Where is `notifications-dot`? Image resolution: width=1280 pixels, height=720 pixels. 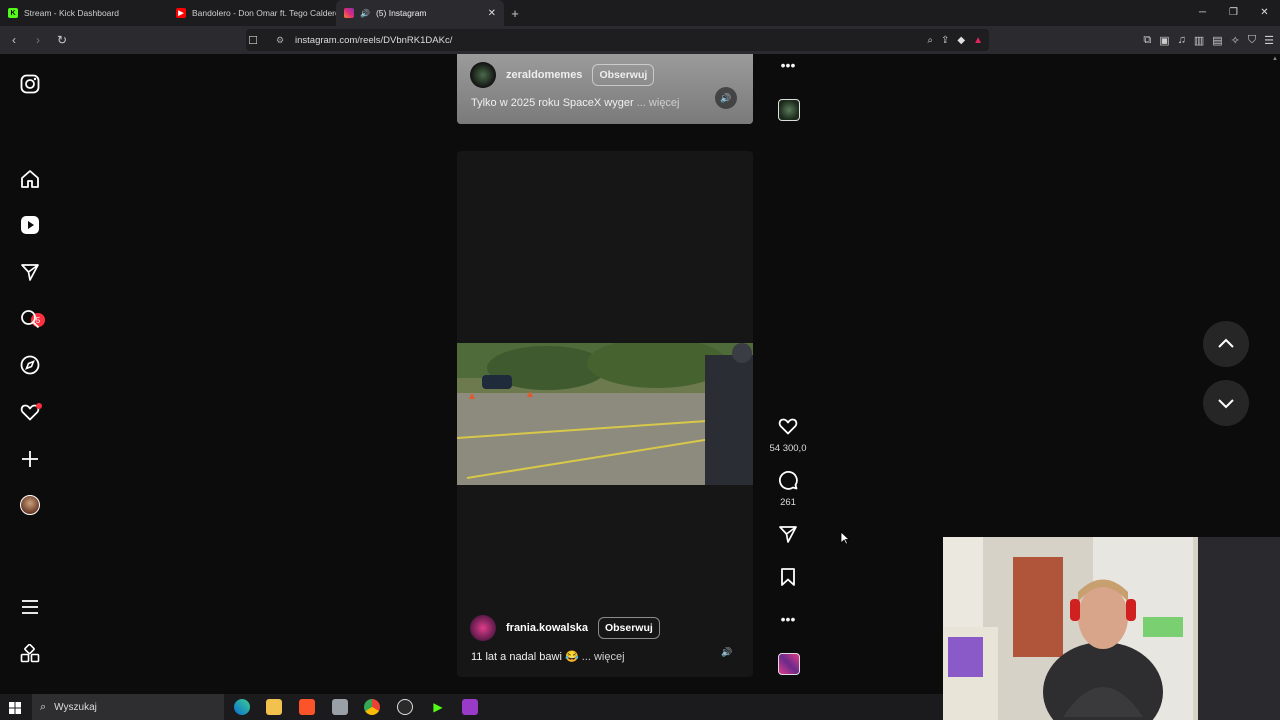 notifications-dot is located at coordinates (39, 406).